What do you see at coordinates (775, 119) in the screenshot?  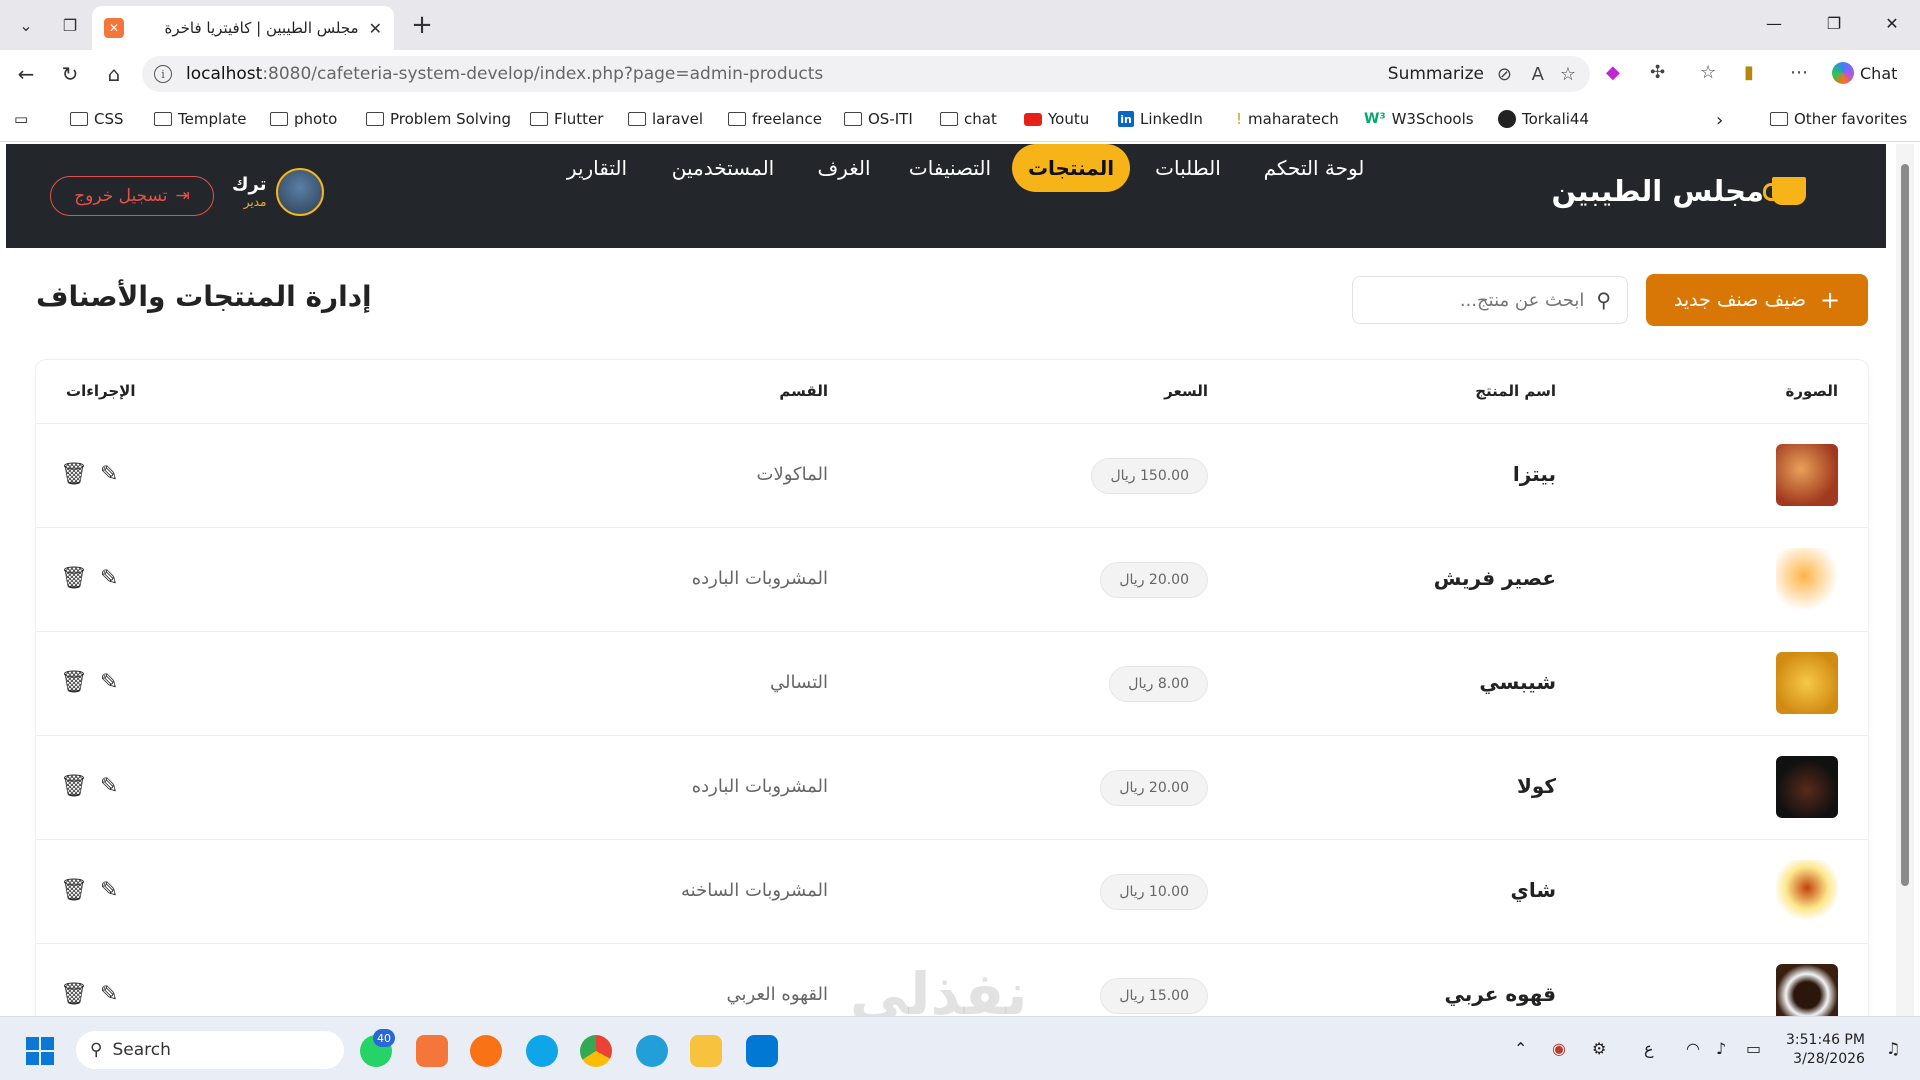 I see `bookmark-freelance: freelance` at bounding box center [775, 119].